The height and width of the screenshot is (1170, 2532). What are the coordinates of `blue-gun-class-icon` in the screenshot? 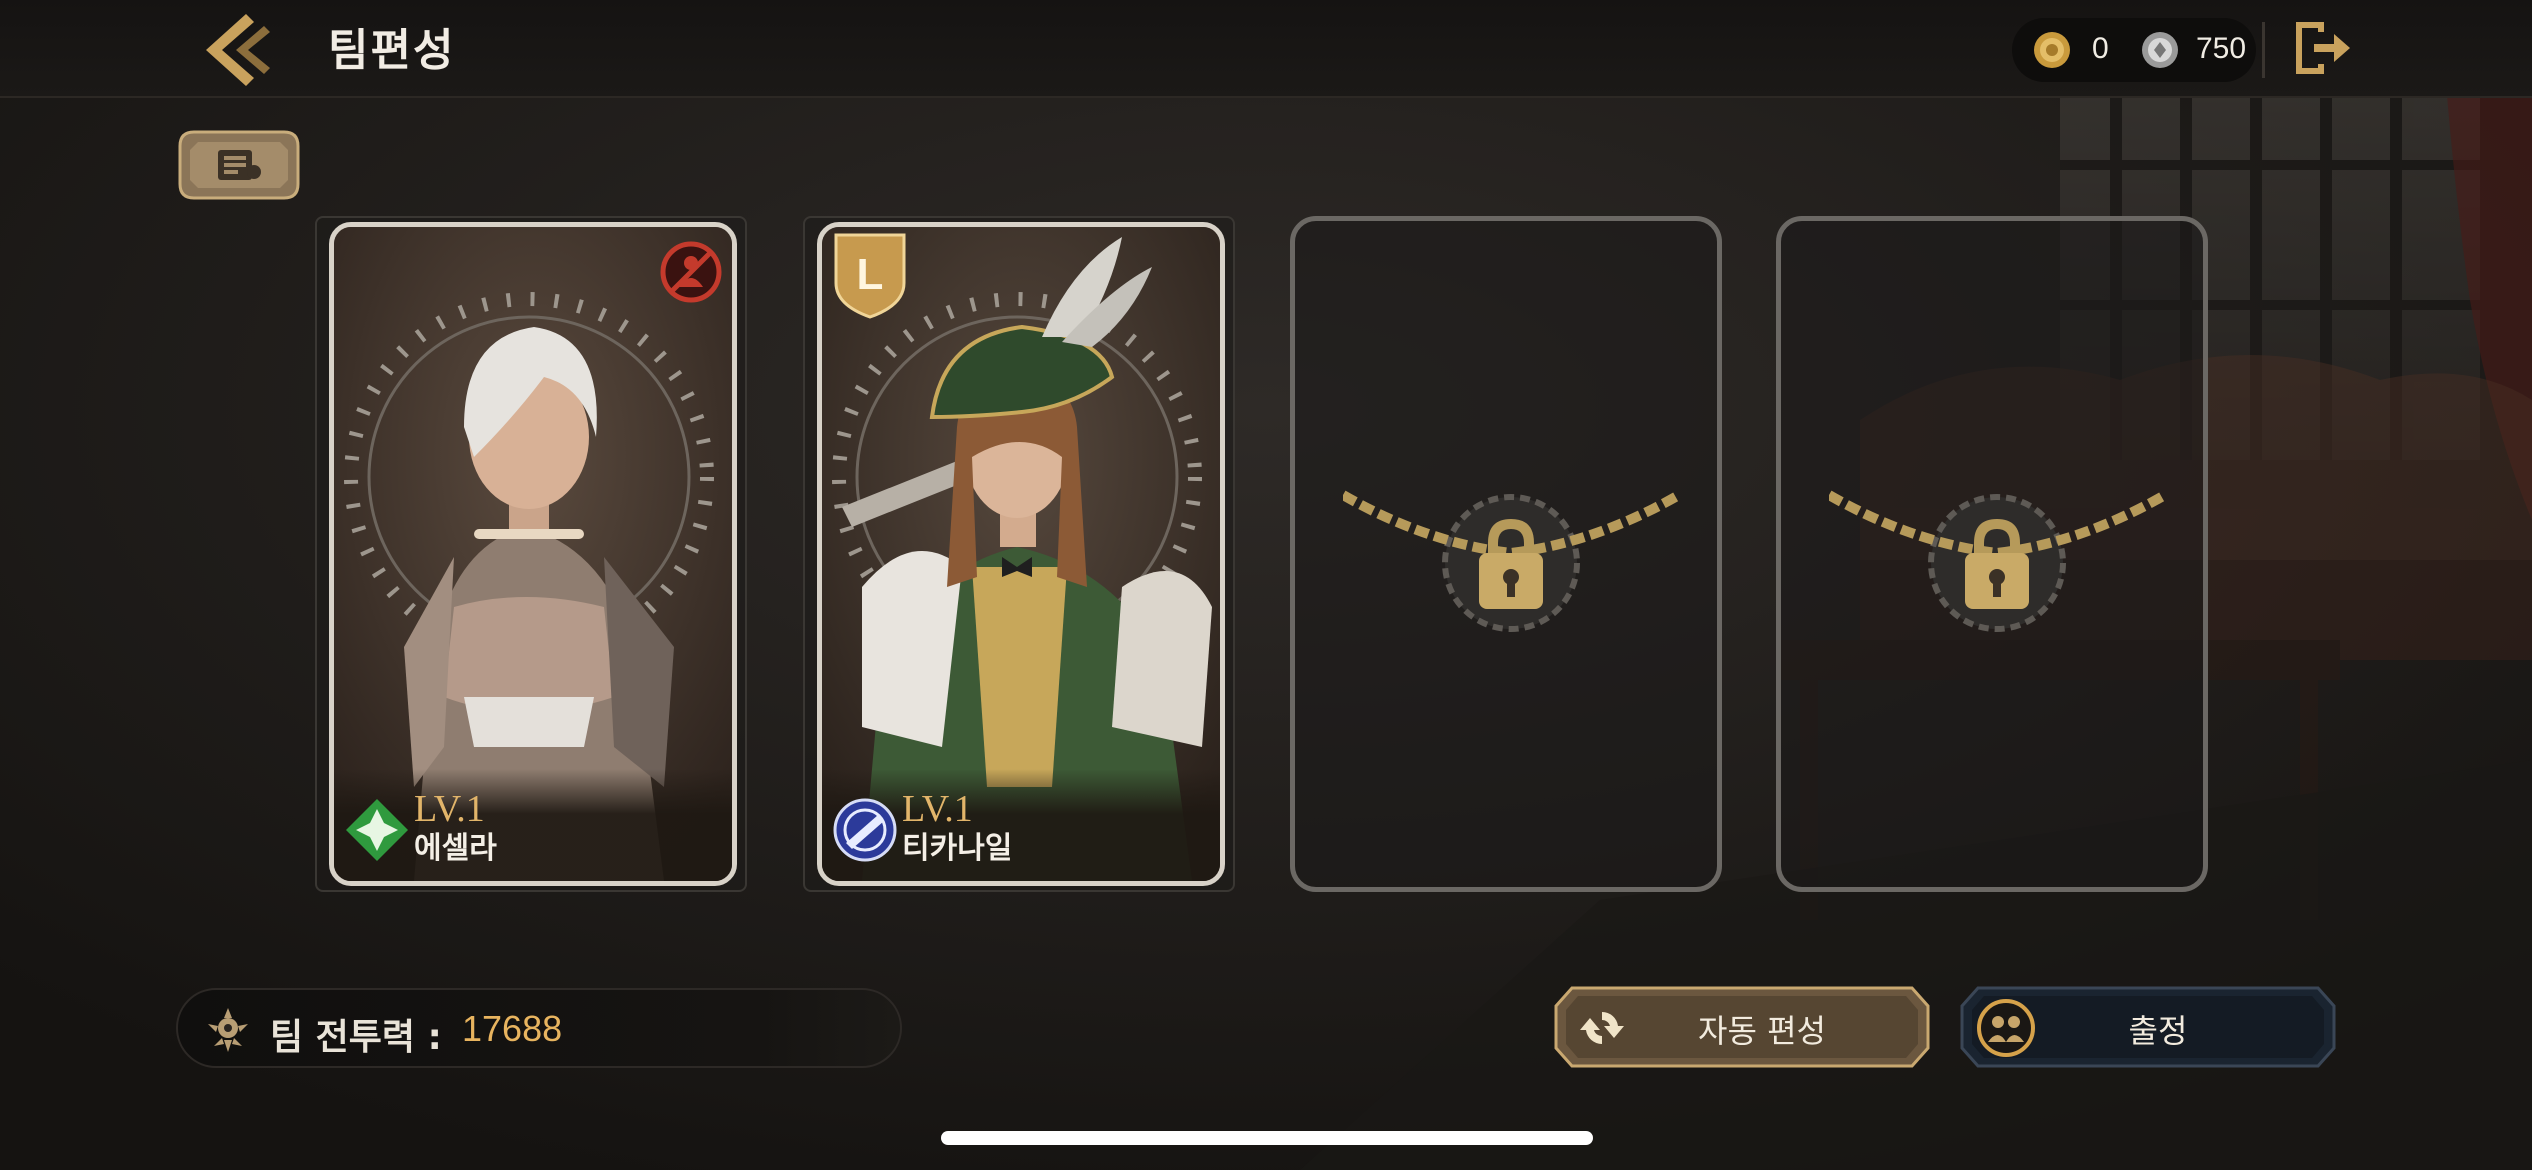 It's located at (865, 830).